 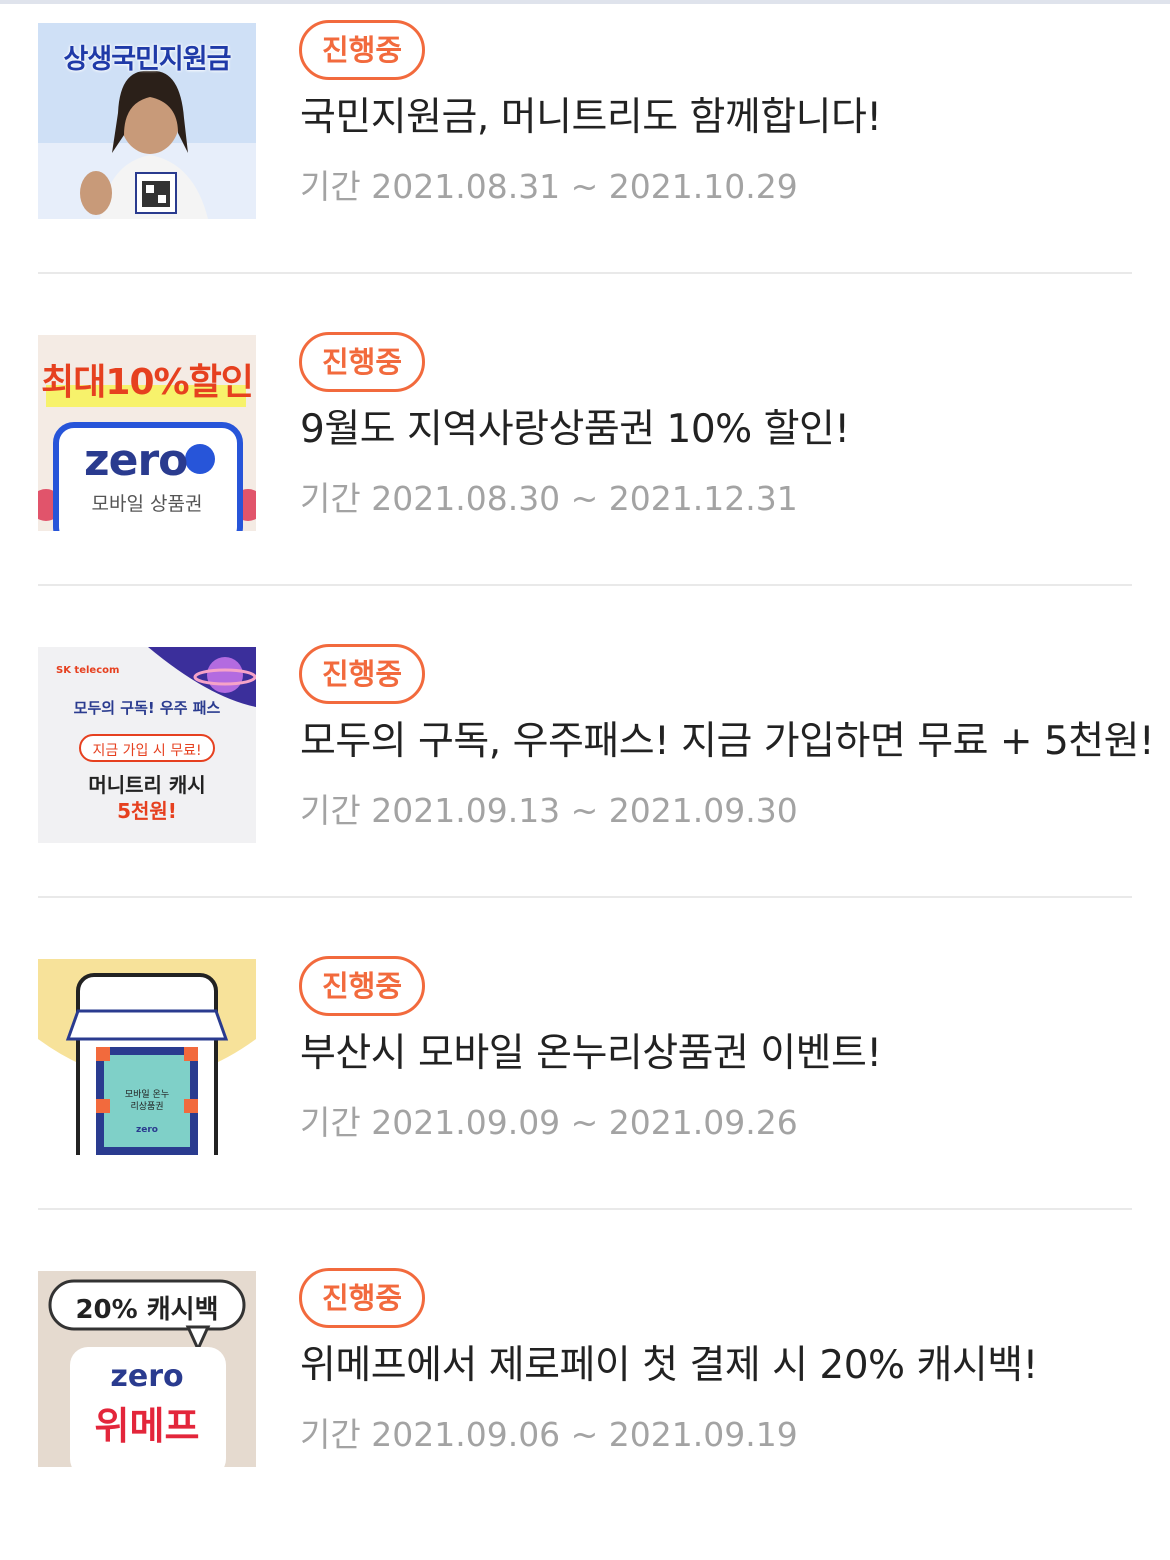 I want to click on thumbnail-subcaption: 머니트리 캐시, so click(x=147, y=785).